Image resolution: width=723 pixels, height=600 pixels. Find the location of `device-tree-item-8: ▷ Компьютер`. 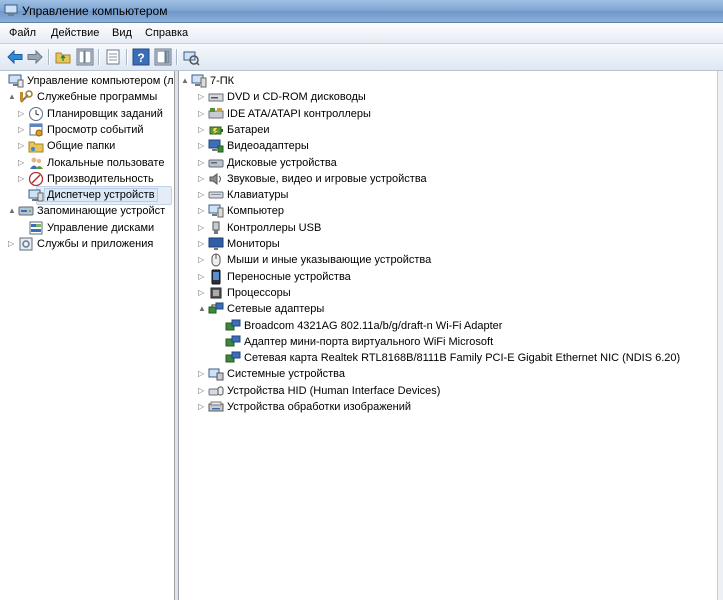

device-tree-item-8: ▷ Компьютер is located at coordinates (446, 211).